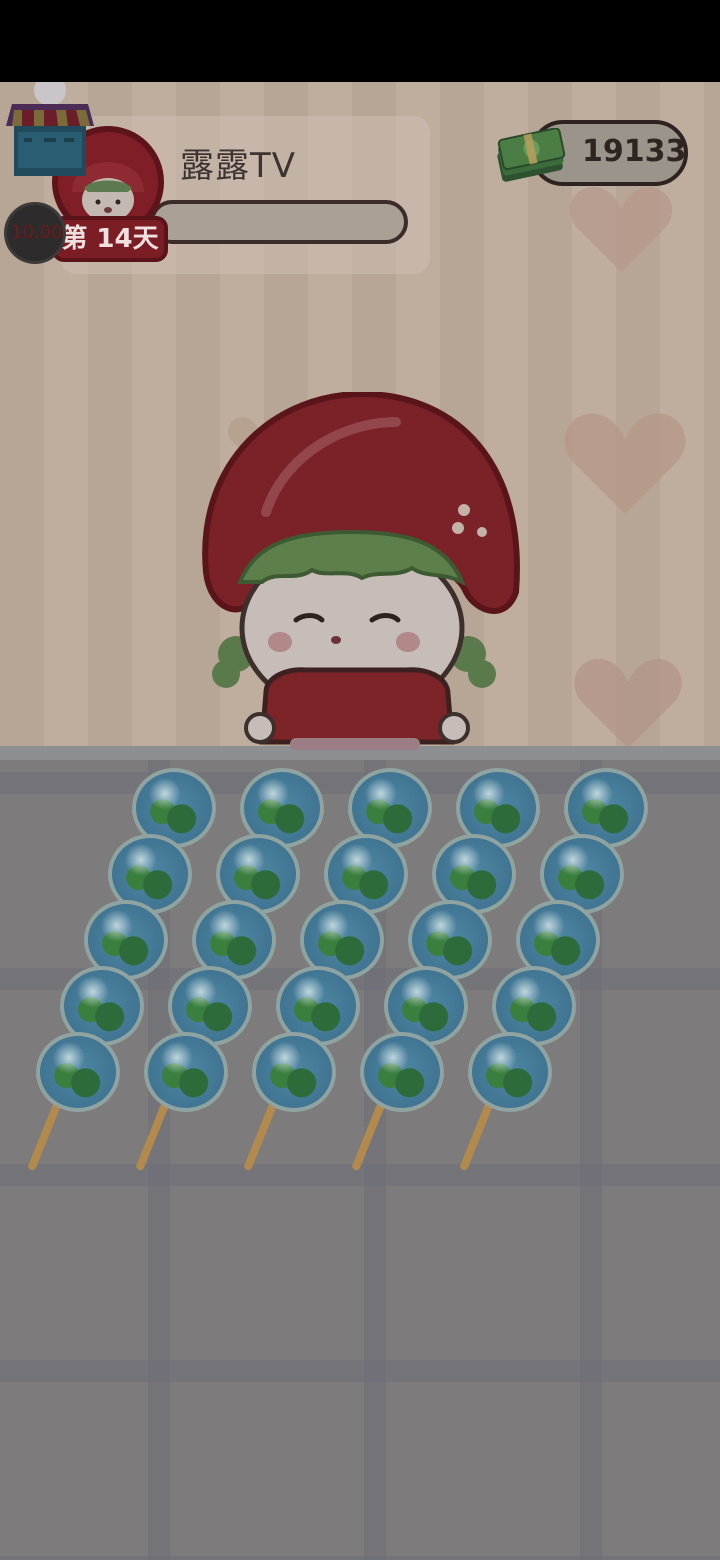  I want to click on cash-stack-icon, so click(531, 155).